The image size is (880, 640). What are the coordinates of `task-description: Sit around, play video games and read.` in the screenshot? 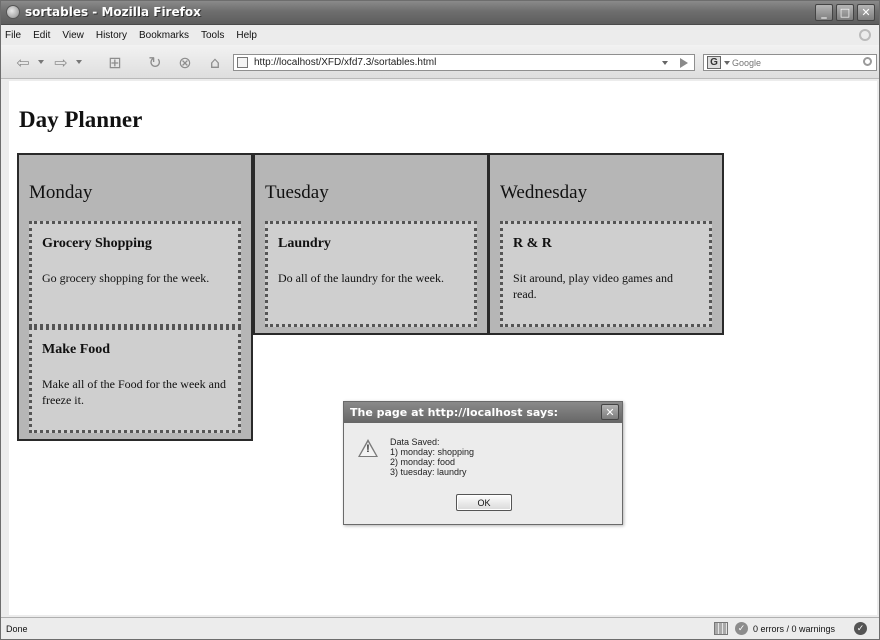 It's located at (593, 286).